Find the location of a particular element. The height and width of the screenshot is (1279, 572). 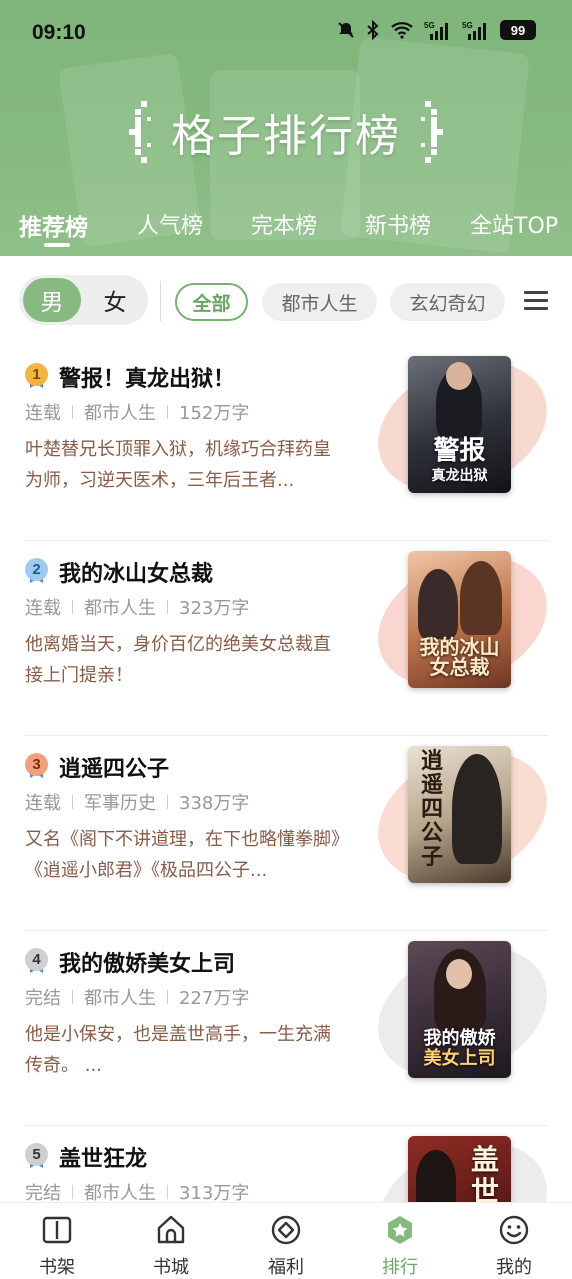

active-tab-indicator is located at coordinates (57, 245).